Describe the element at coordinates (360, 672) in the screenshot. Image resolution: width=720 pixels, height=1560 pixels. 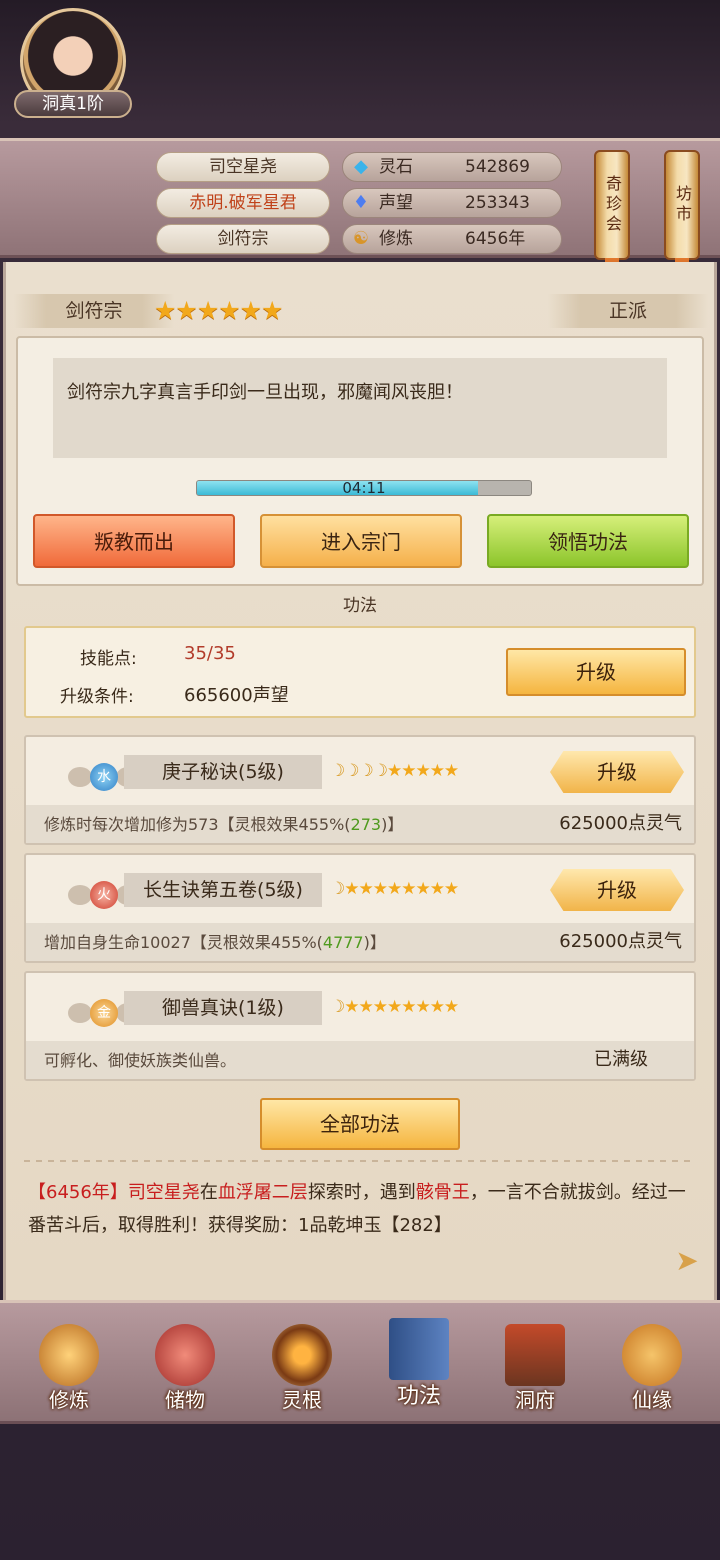
I see `skill-points-box: 技能点: 35/35 升级条件: 665600声望 升级` at that location.